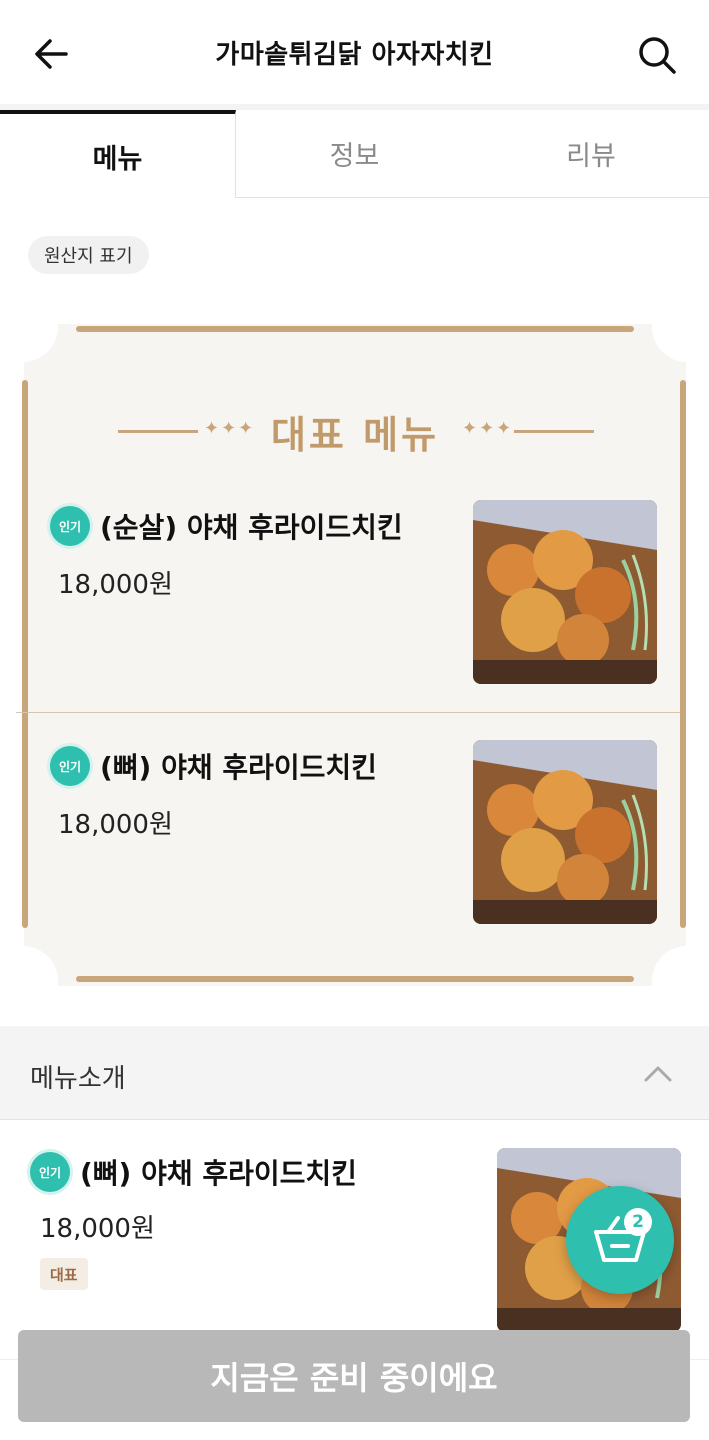 This screenshot has height=1440, width=709. Describe the element at coordinates (591, 154) in the screenshot. I see `tab-reviews: 리뷰` at that location.